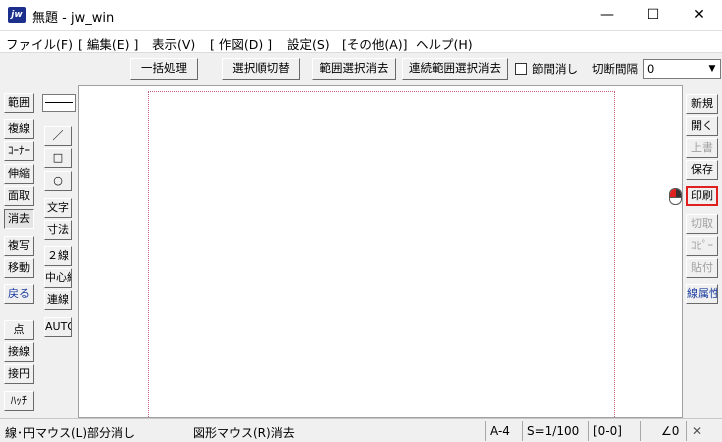 Image resolution: width=722 pixels, height=442 pixels. Describe the element at coordinates (19, 129) in the screenshot. I see `tool-parallel-line: 複線` at that location.